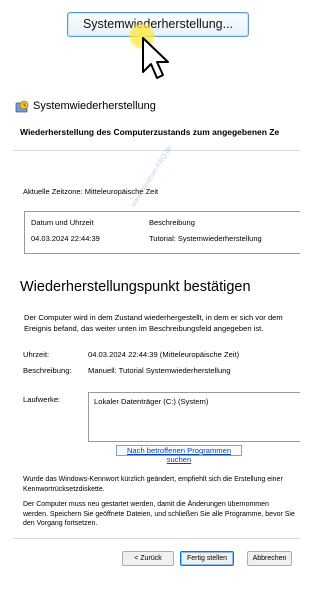 The width and height of the screenshot is (320, 600). I want to click on drive-item: Lokaler Datenträger (C:) (System), so click(151, 401).